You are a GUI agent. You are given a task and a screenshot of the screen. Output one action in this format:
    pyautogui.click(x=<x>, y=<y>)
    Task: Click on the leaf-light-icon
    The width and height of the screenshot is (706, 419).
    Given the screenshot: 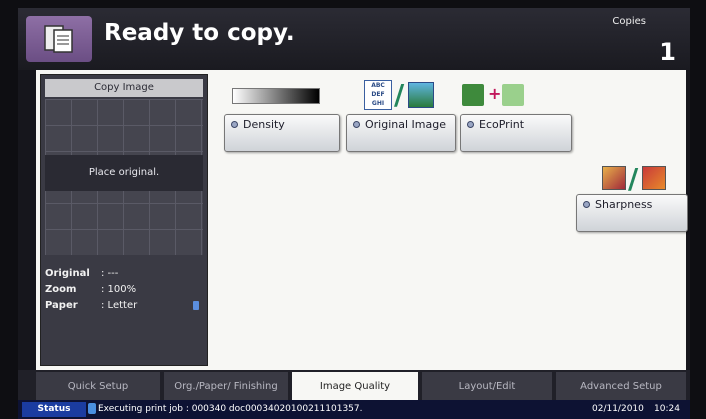 What is the action you would take?
    pyautogui.click(x=513, y=95)
    